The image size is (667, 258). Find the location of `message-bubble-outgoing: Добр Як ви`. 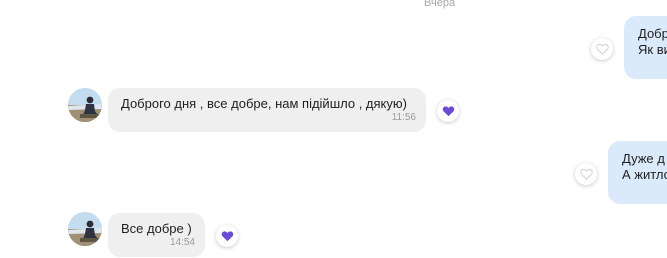

message-bubble-outgoing: Добр Як ви is located at coordinates (645, 47).